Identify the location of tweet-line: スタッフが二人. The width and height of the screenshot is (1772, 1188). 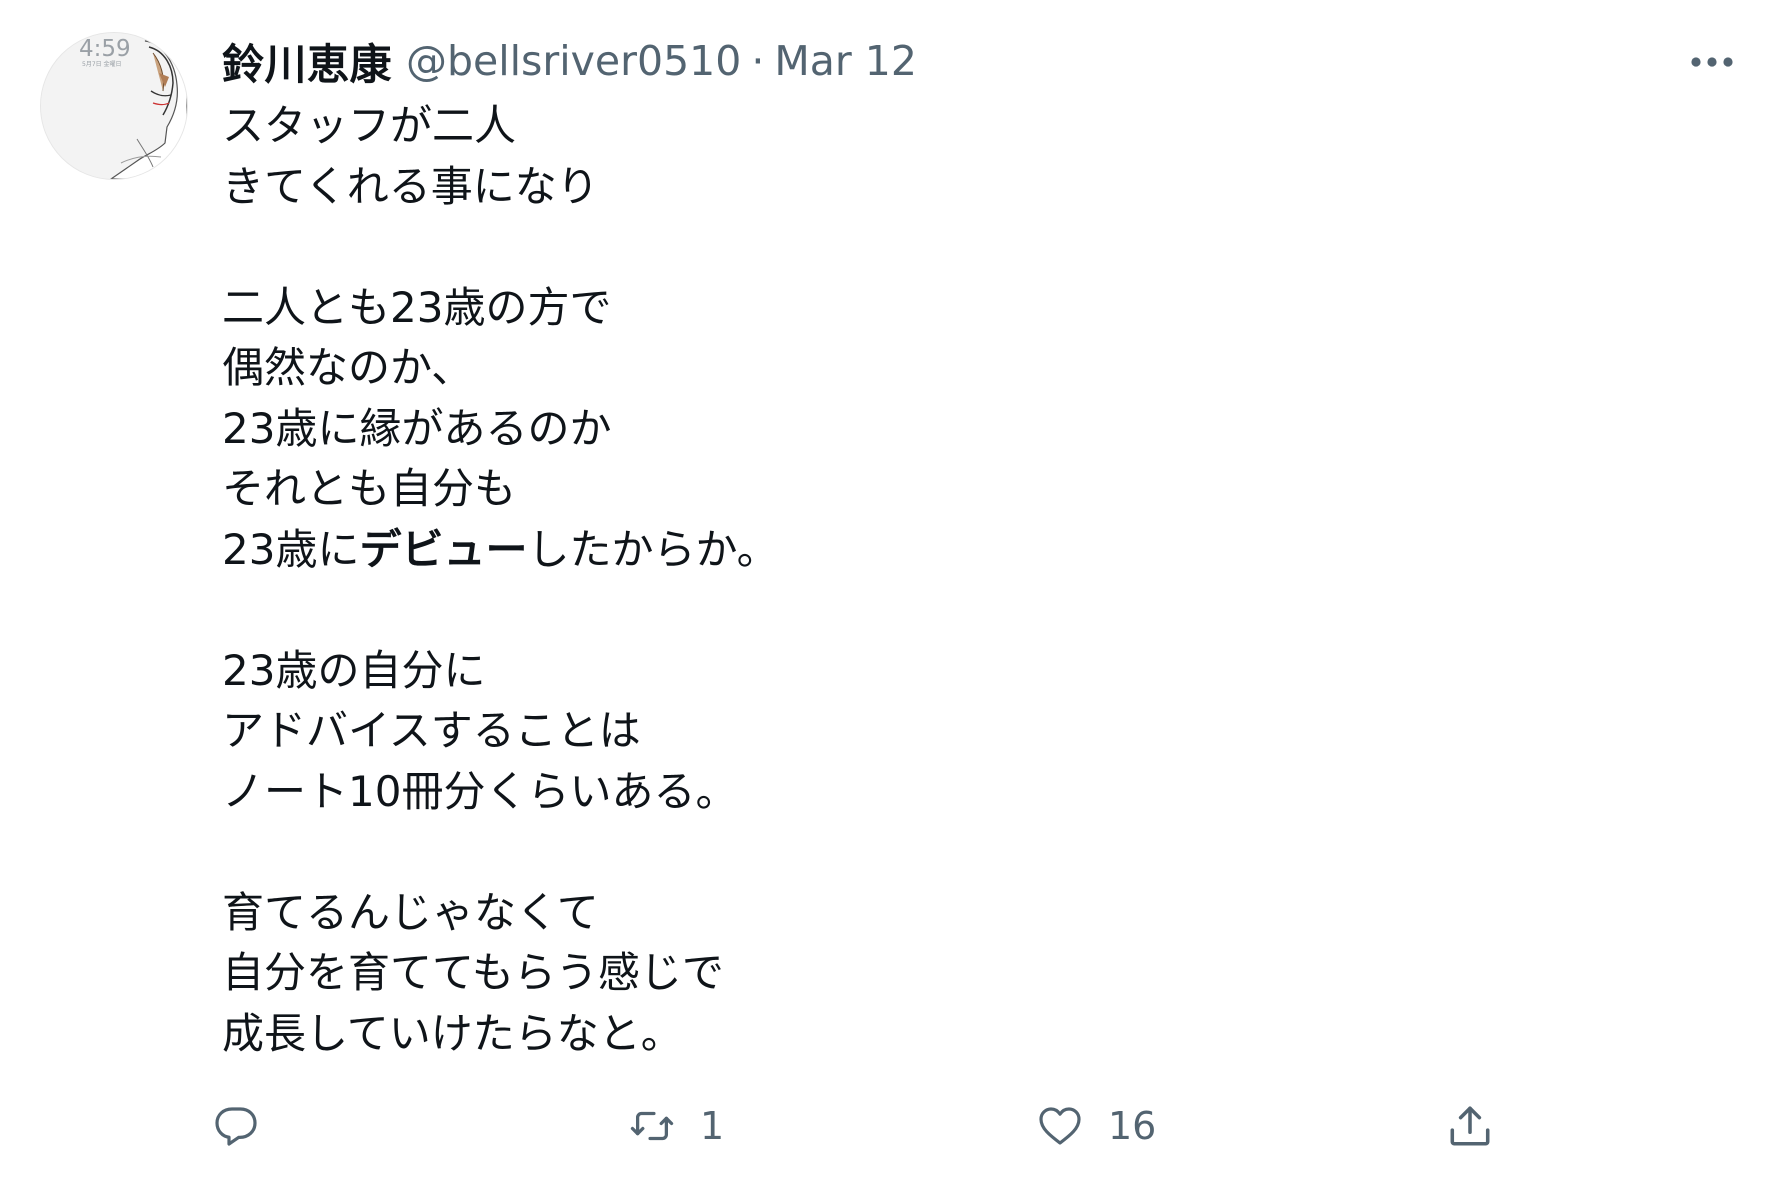
(369, 125).